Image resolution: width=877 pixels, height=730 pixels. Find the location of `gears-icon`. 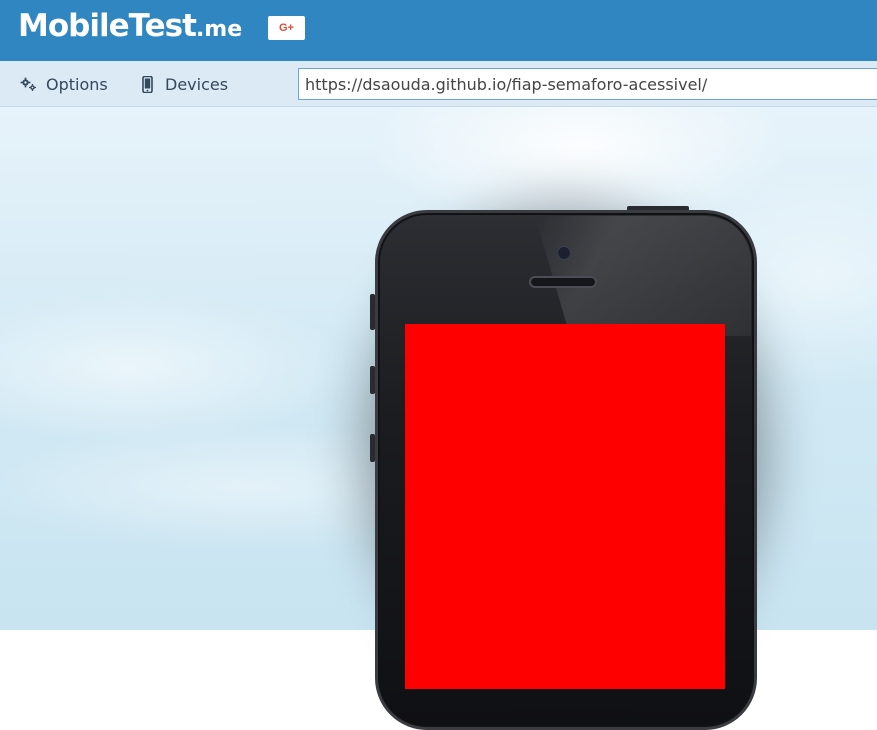

gears-icon is located at coordinates (28, 84).